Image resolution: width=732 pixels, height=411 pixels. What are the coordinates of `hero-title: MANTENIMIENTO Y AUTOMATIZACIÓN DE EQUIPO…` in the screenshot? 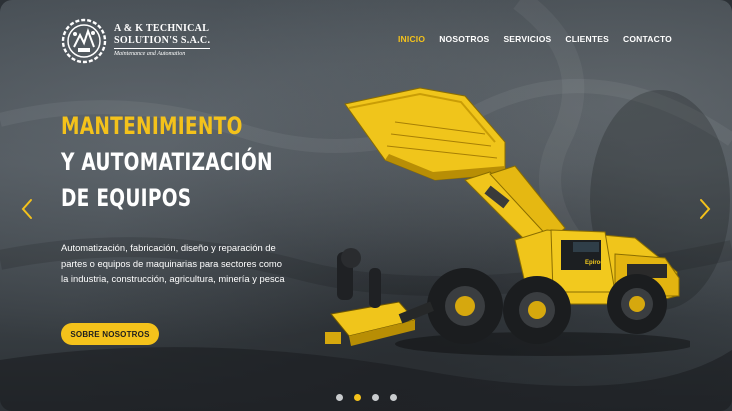 It's located at (184, 162).